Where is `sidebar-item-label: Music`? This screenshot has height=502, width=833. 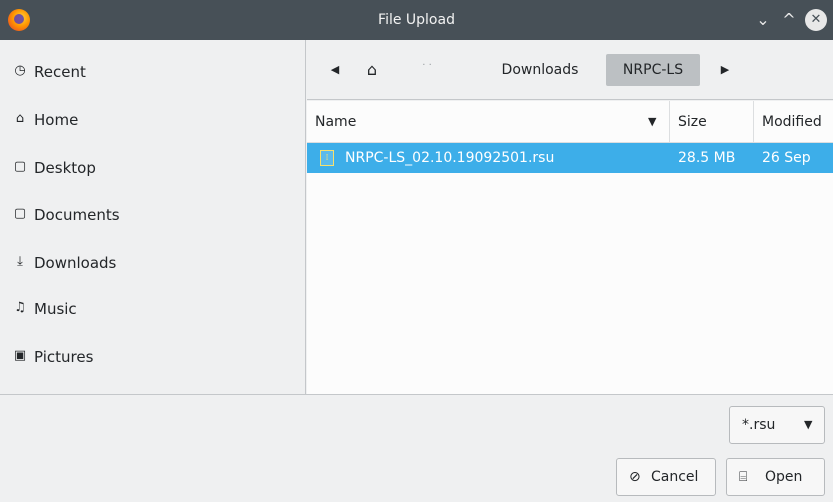
sidebar-item-label: Music is located at coordinates (55, 309).